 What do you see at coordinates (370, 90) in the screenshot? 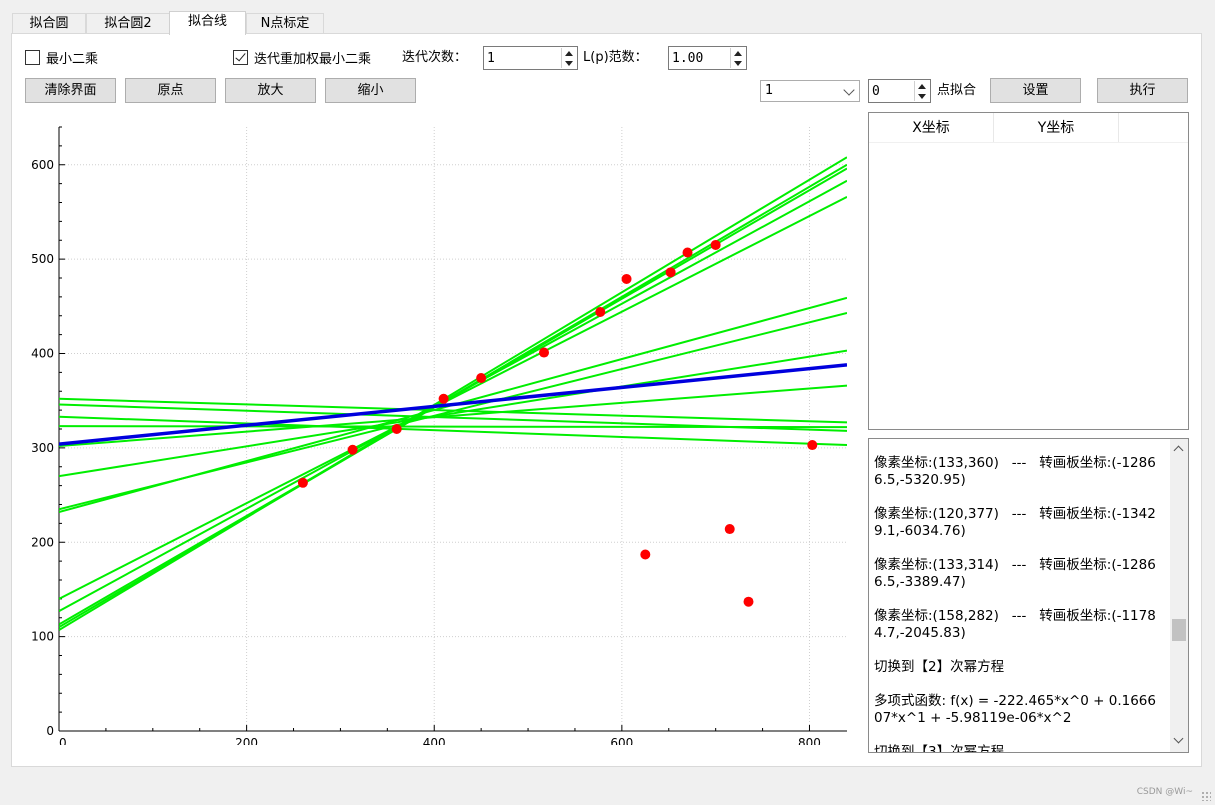
I see `zoom-out-button: 缩小` at bounding box center [370, 90].